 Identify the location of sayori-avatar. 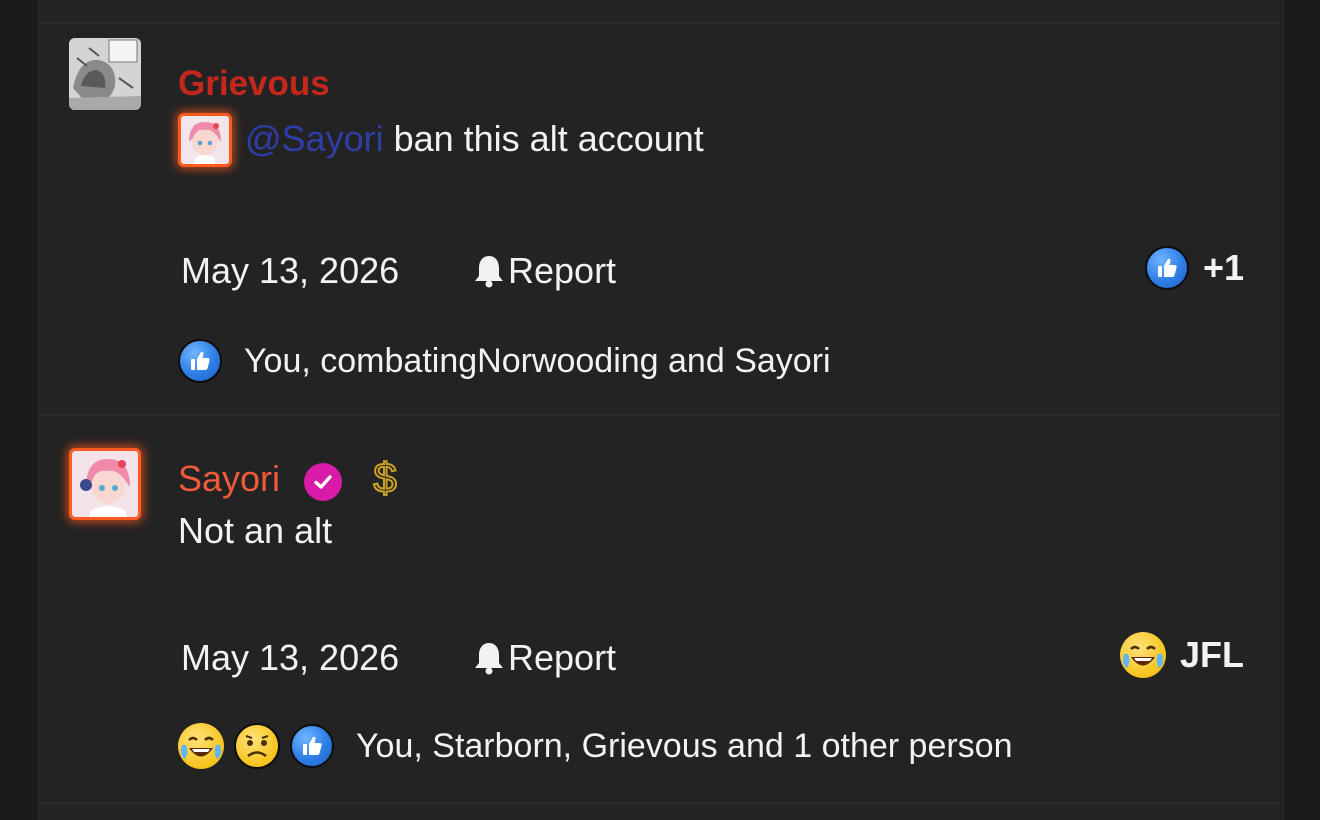
(105, 484).